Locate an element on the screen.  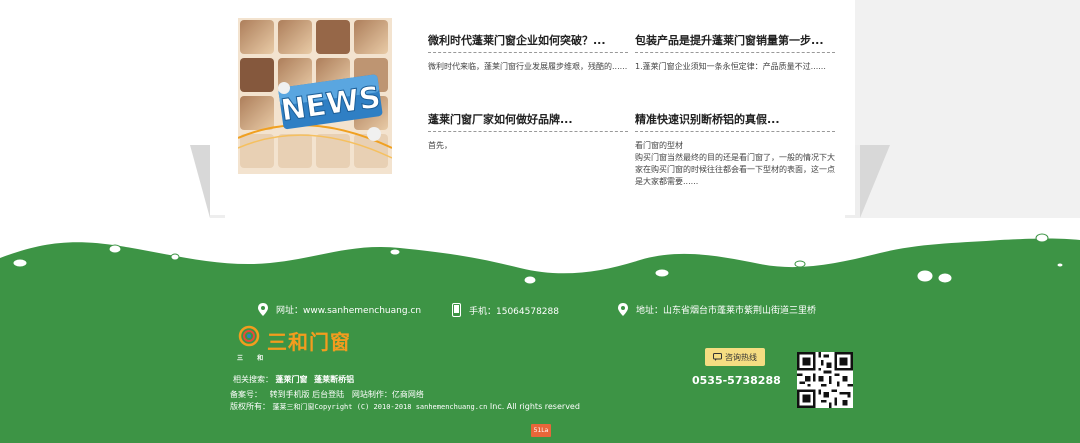
record-label: 备案号： is located at coordinates (246, 394).